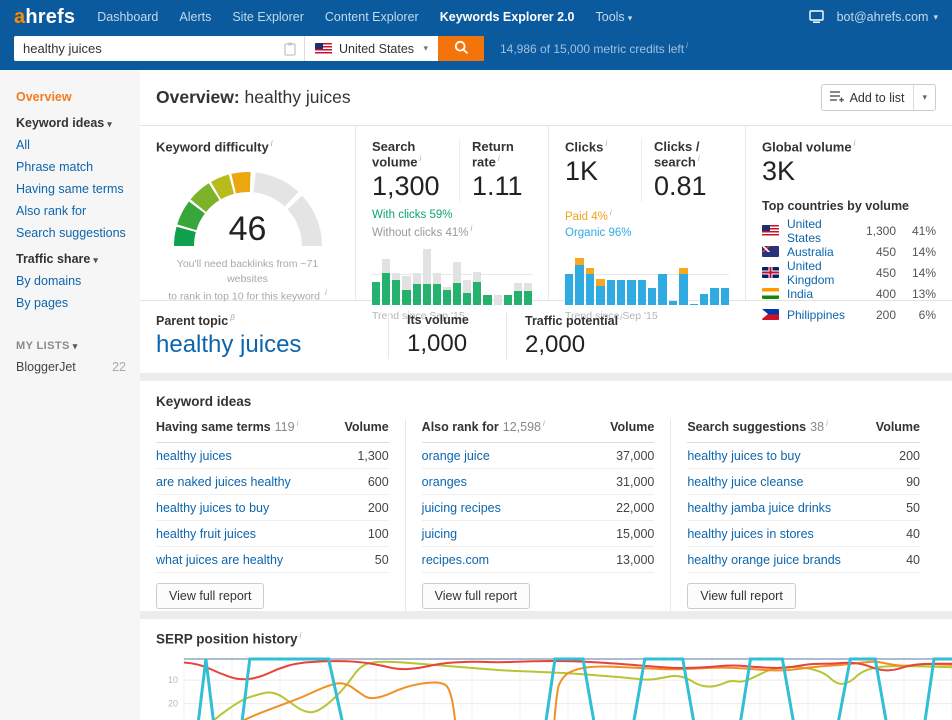 This screenshot has height=720, width=952. What do you see at coordinates (820, 273) in the screenshot?
I see `country-link: United Kingdom` at bounding box center [820, 273].